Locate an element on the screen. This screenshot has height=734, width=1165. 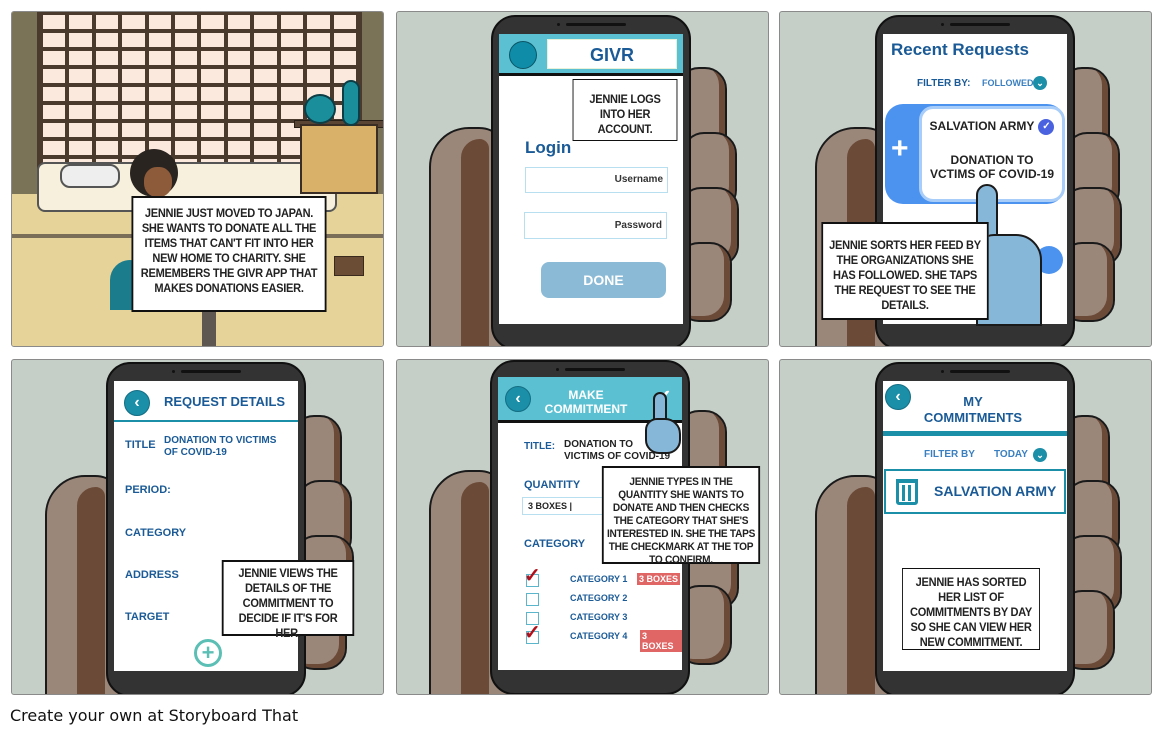
low-table is located at coordinates (349, 266).